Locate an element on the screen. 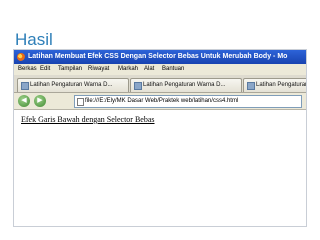  firefox-icon is located at coordinates (21, 57).